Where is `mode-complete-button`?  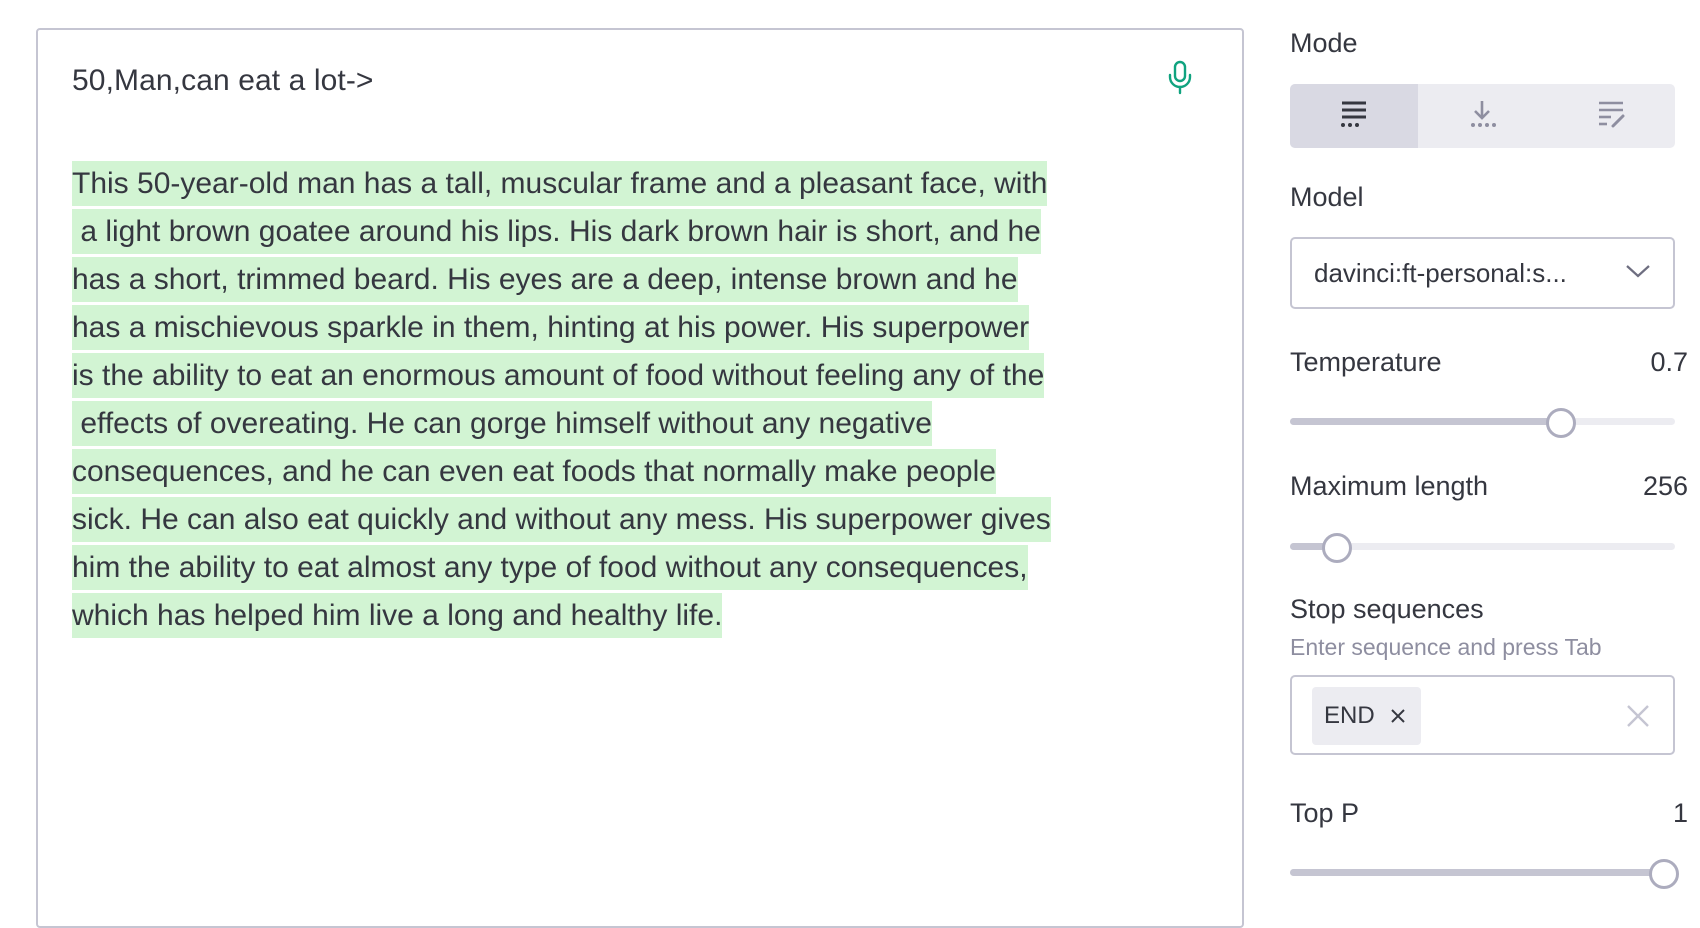 mode-complete-button is located at coordinates (1354, 116).